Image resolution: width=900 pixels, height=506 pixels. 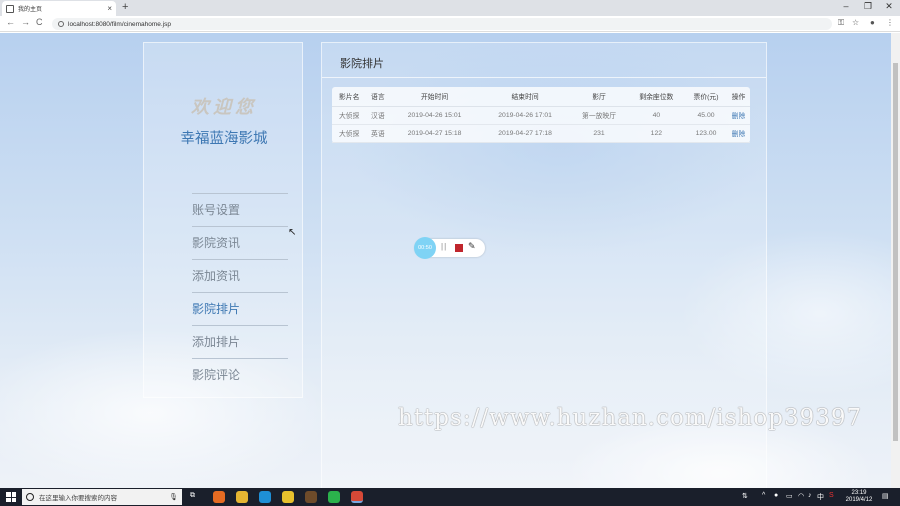 What do you see at coordinates (831, 495) in the screenshot?
I see `tray-sogou-icon: S` at bounding box center [831, 495].